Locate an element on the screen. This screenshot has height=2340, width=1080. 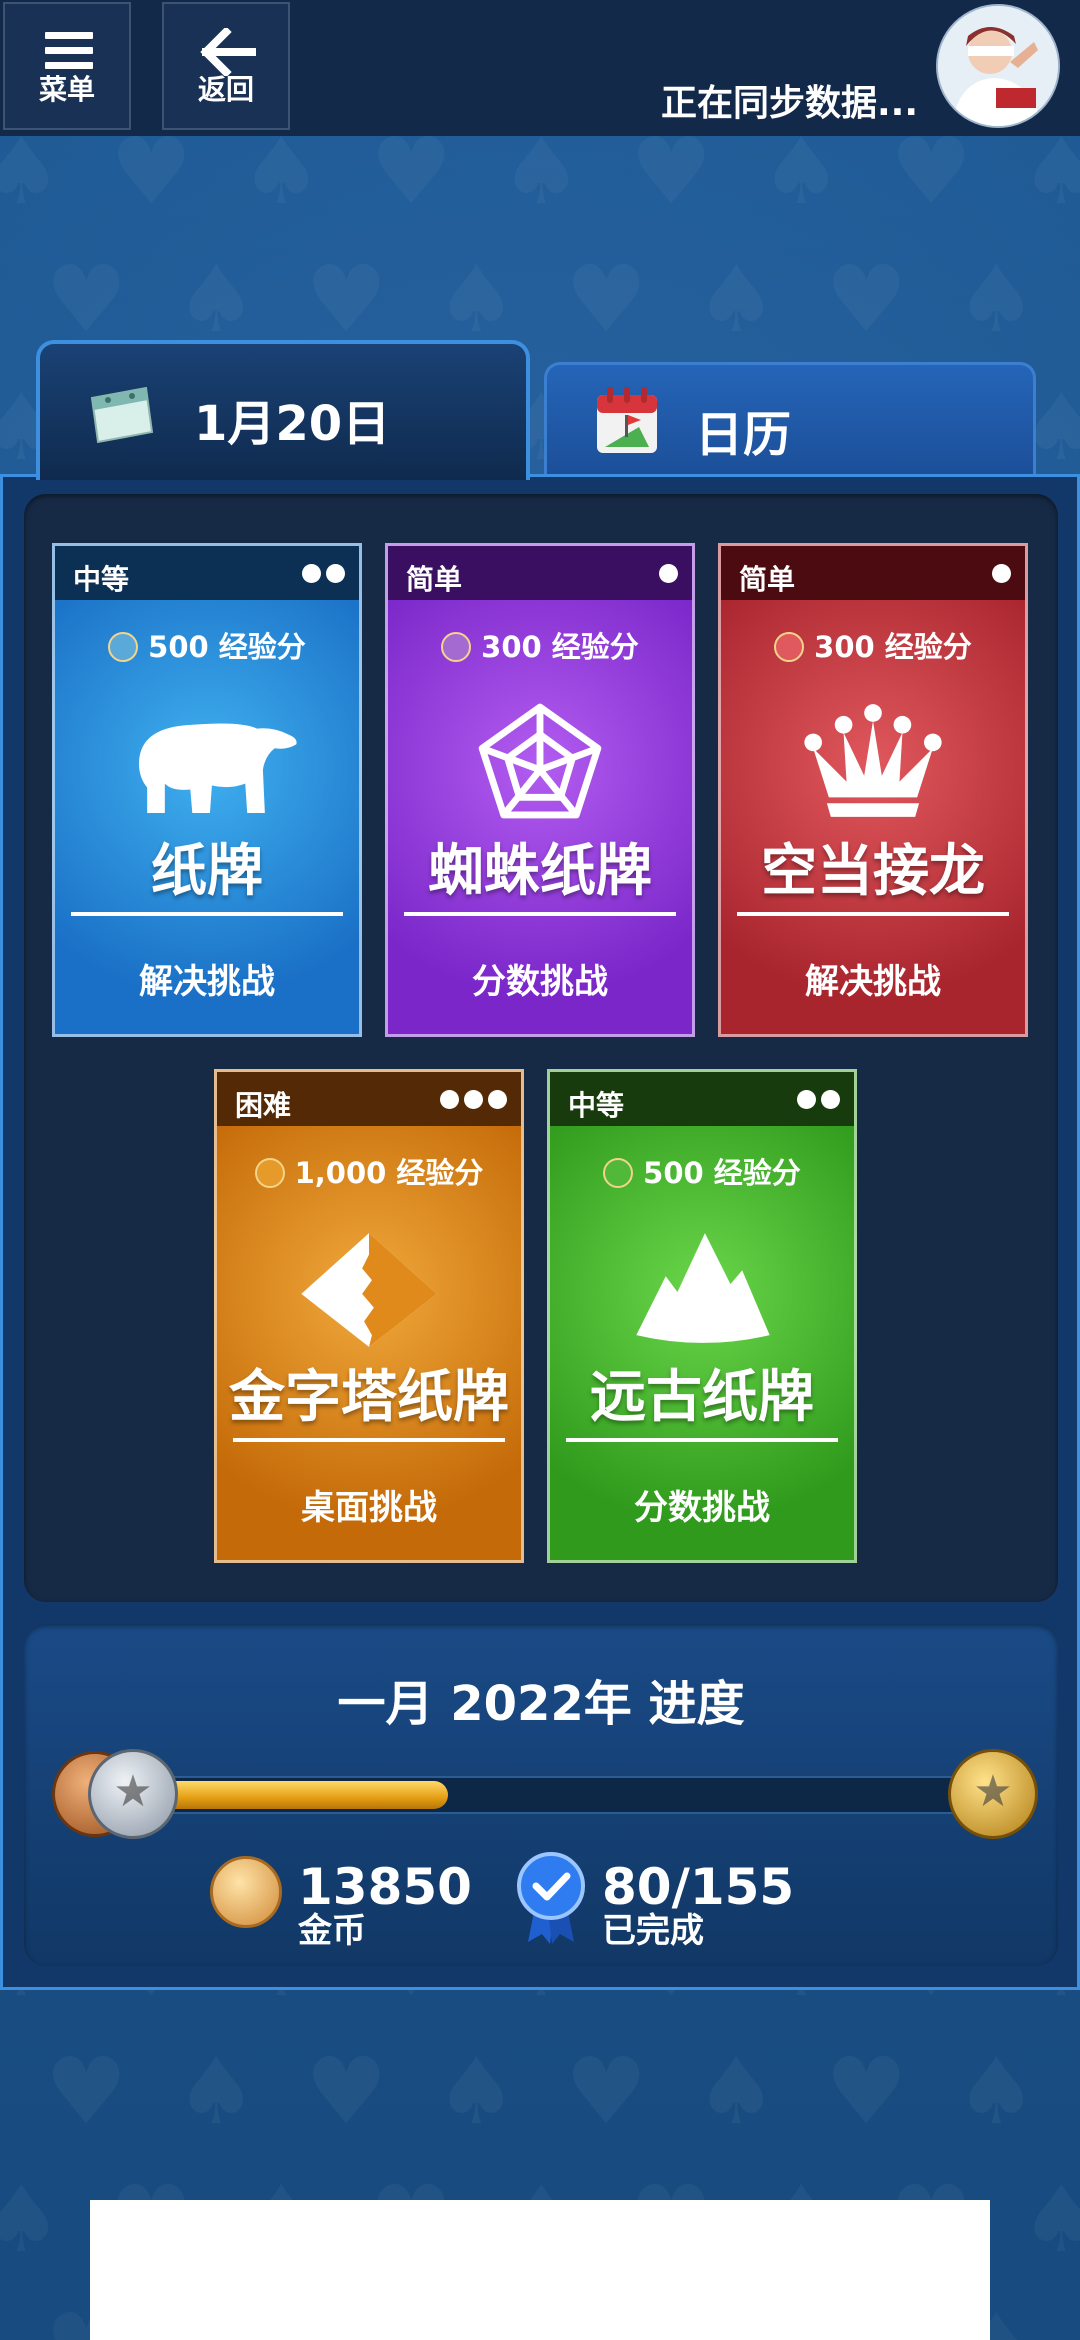
difficulty-label: 简单 is located at coordinates (434, 579).